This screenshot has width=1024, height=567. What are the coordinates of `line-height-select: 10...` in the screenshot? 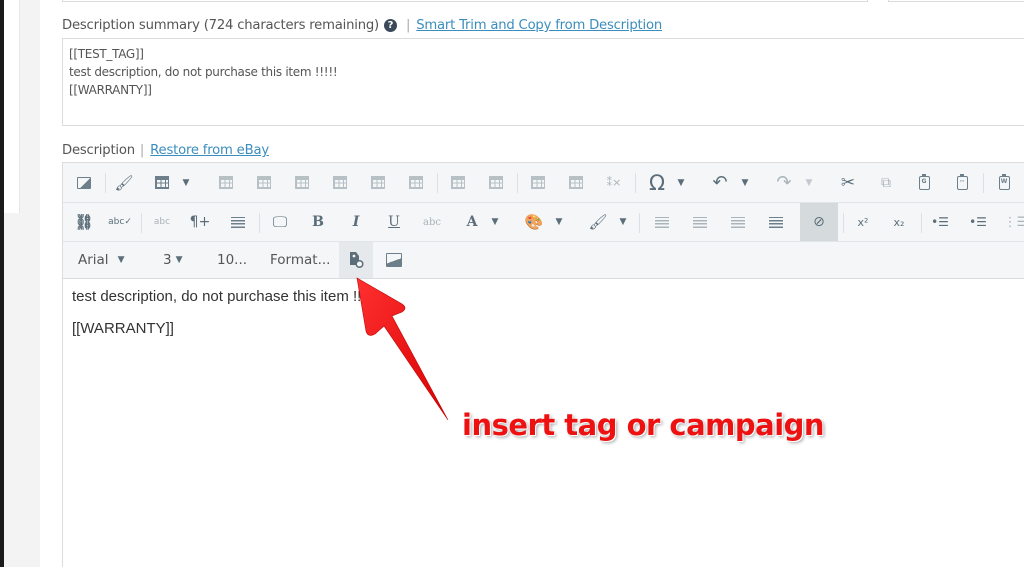 It's located at (232, 260).